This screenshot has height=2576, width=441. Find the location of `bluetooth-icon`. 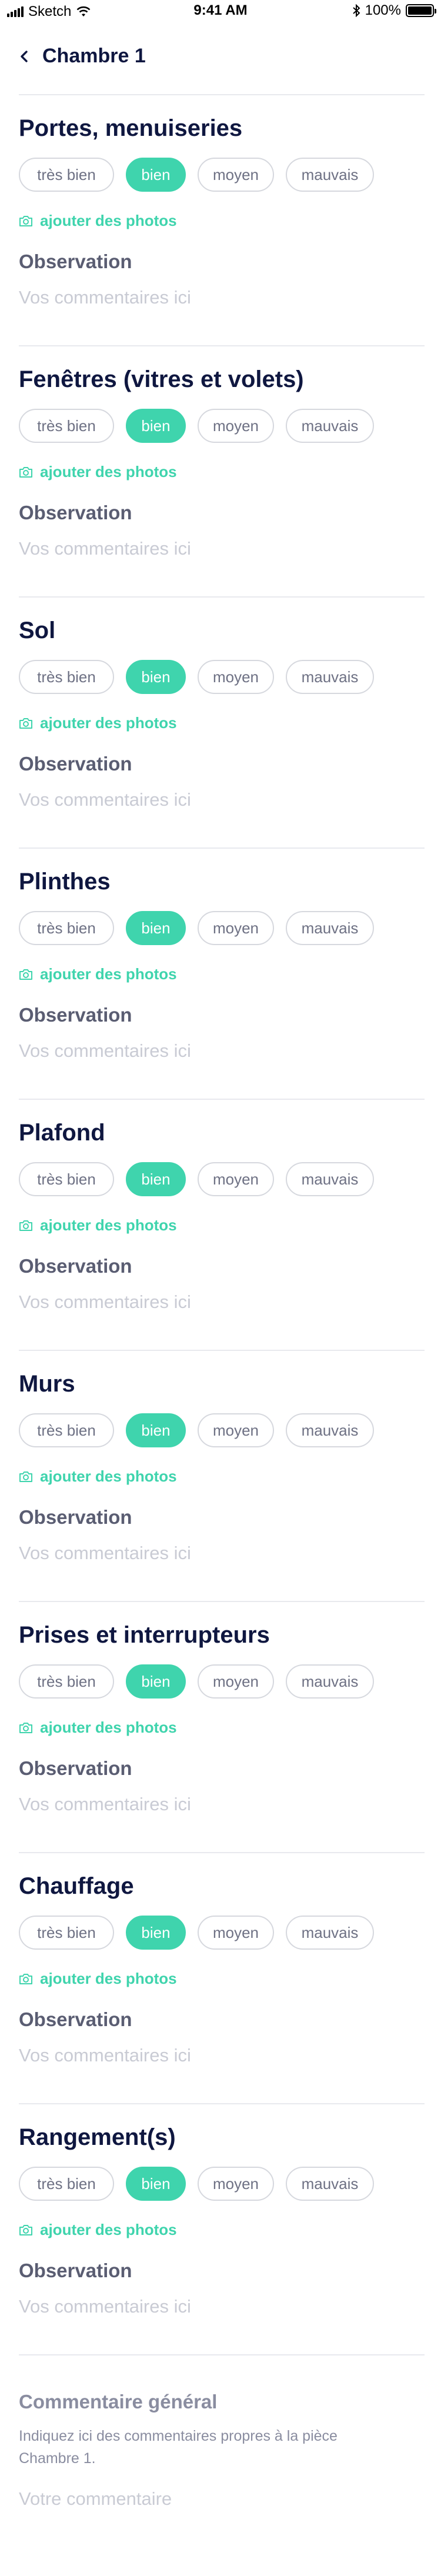

bluetooth-icon is located at coordinates (356, 10).